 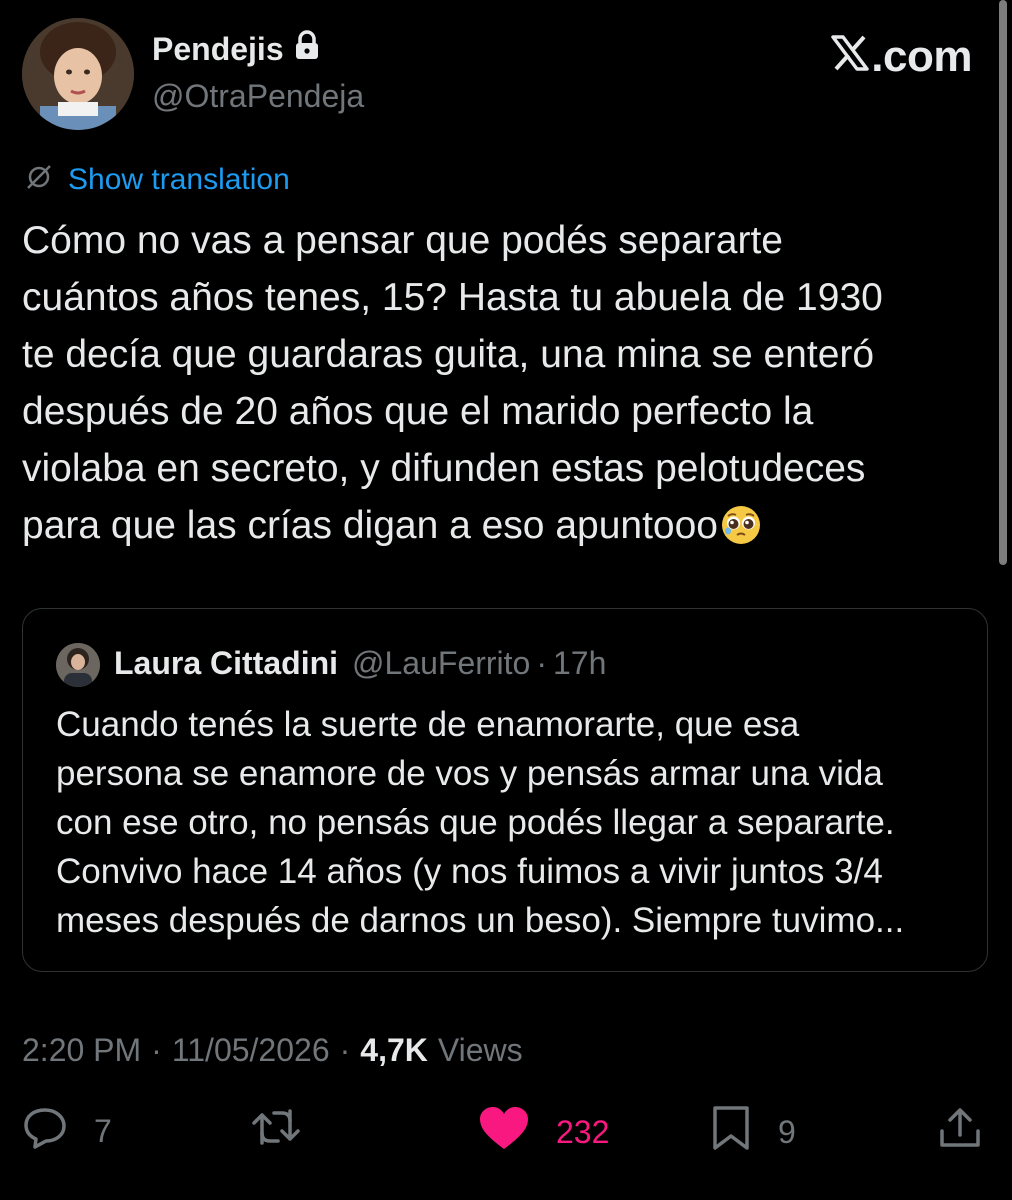 I want to click on globe-slash-icon, so click(x=39, y=179).